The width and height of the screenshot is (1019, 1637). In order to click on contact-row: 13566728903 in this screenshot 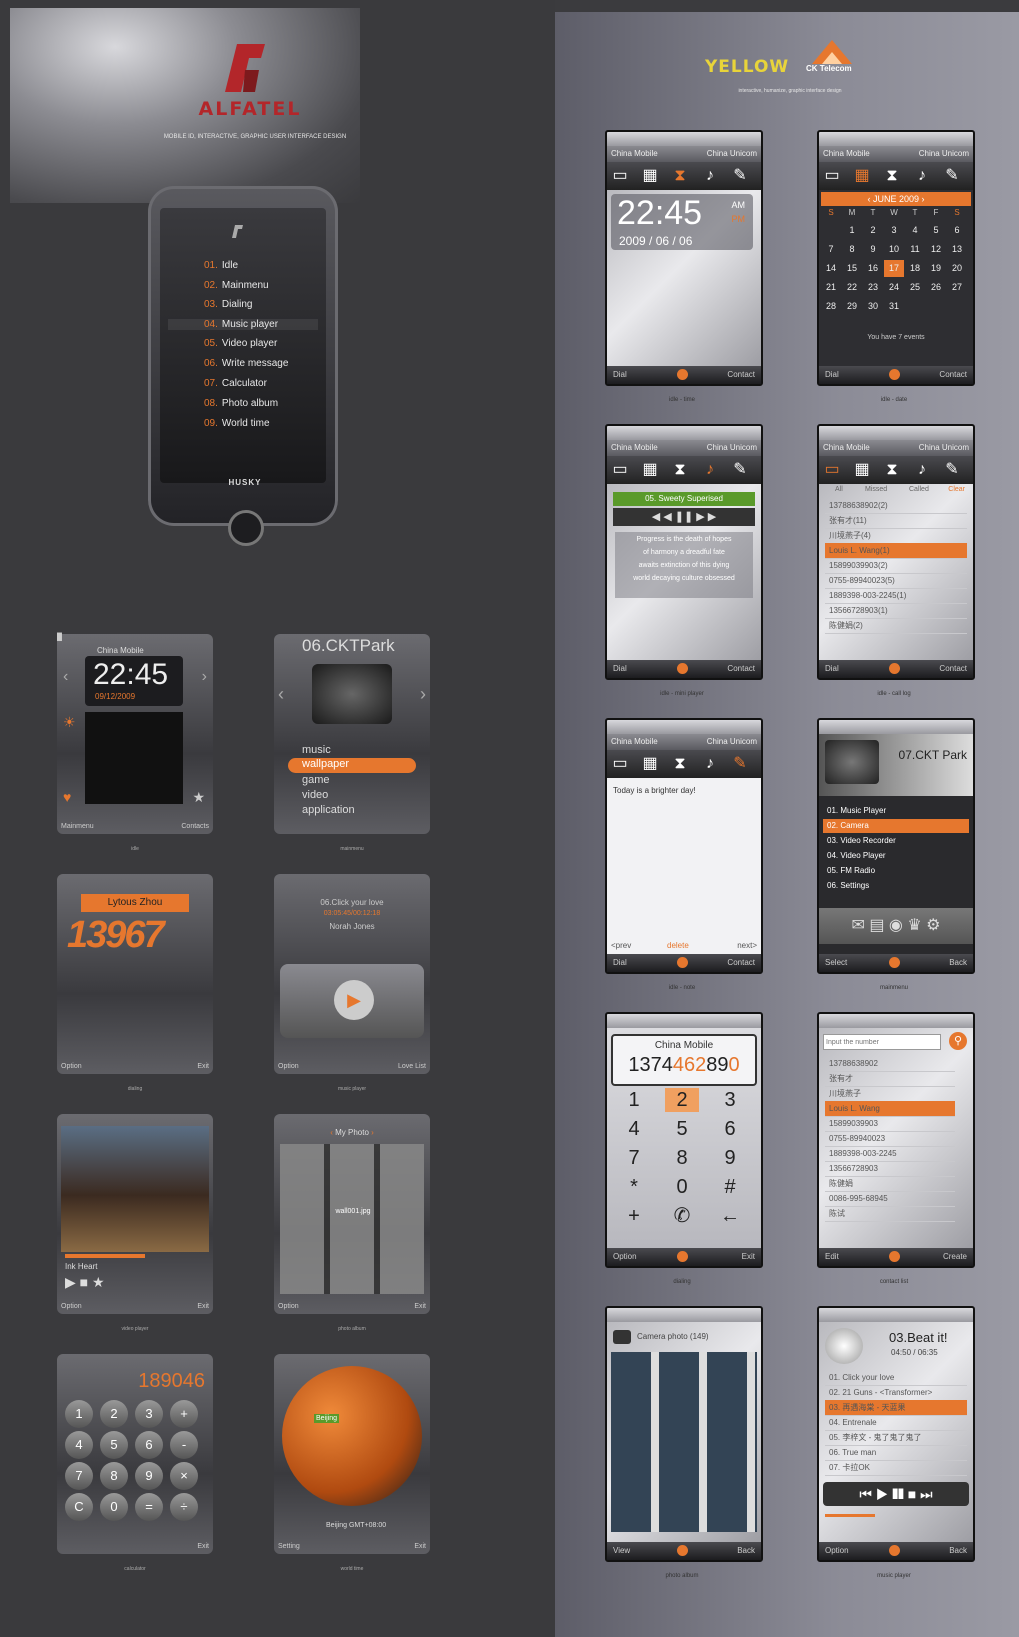, I will do `click(890, 1169)`.